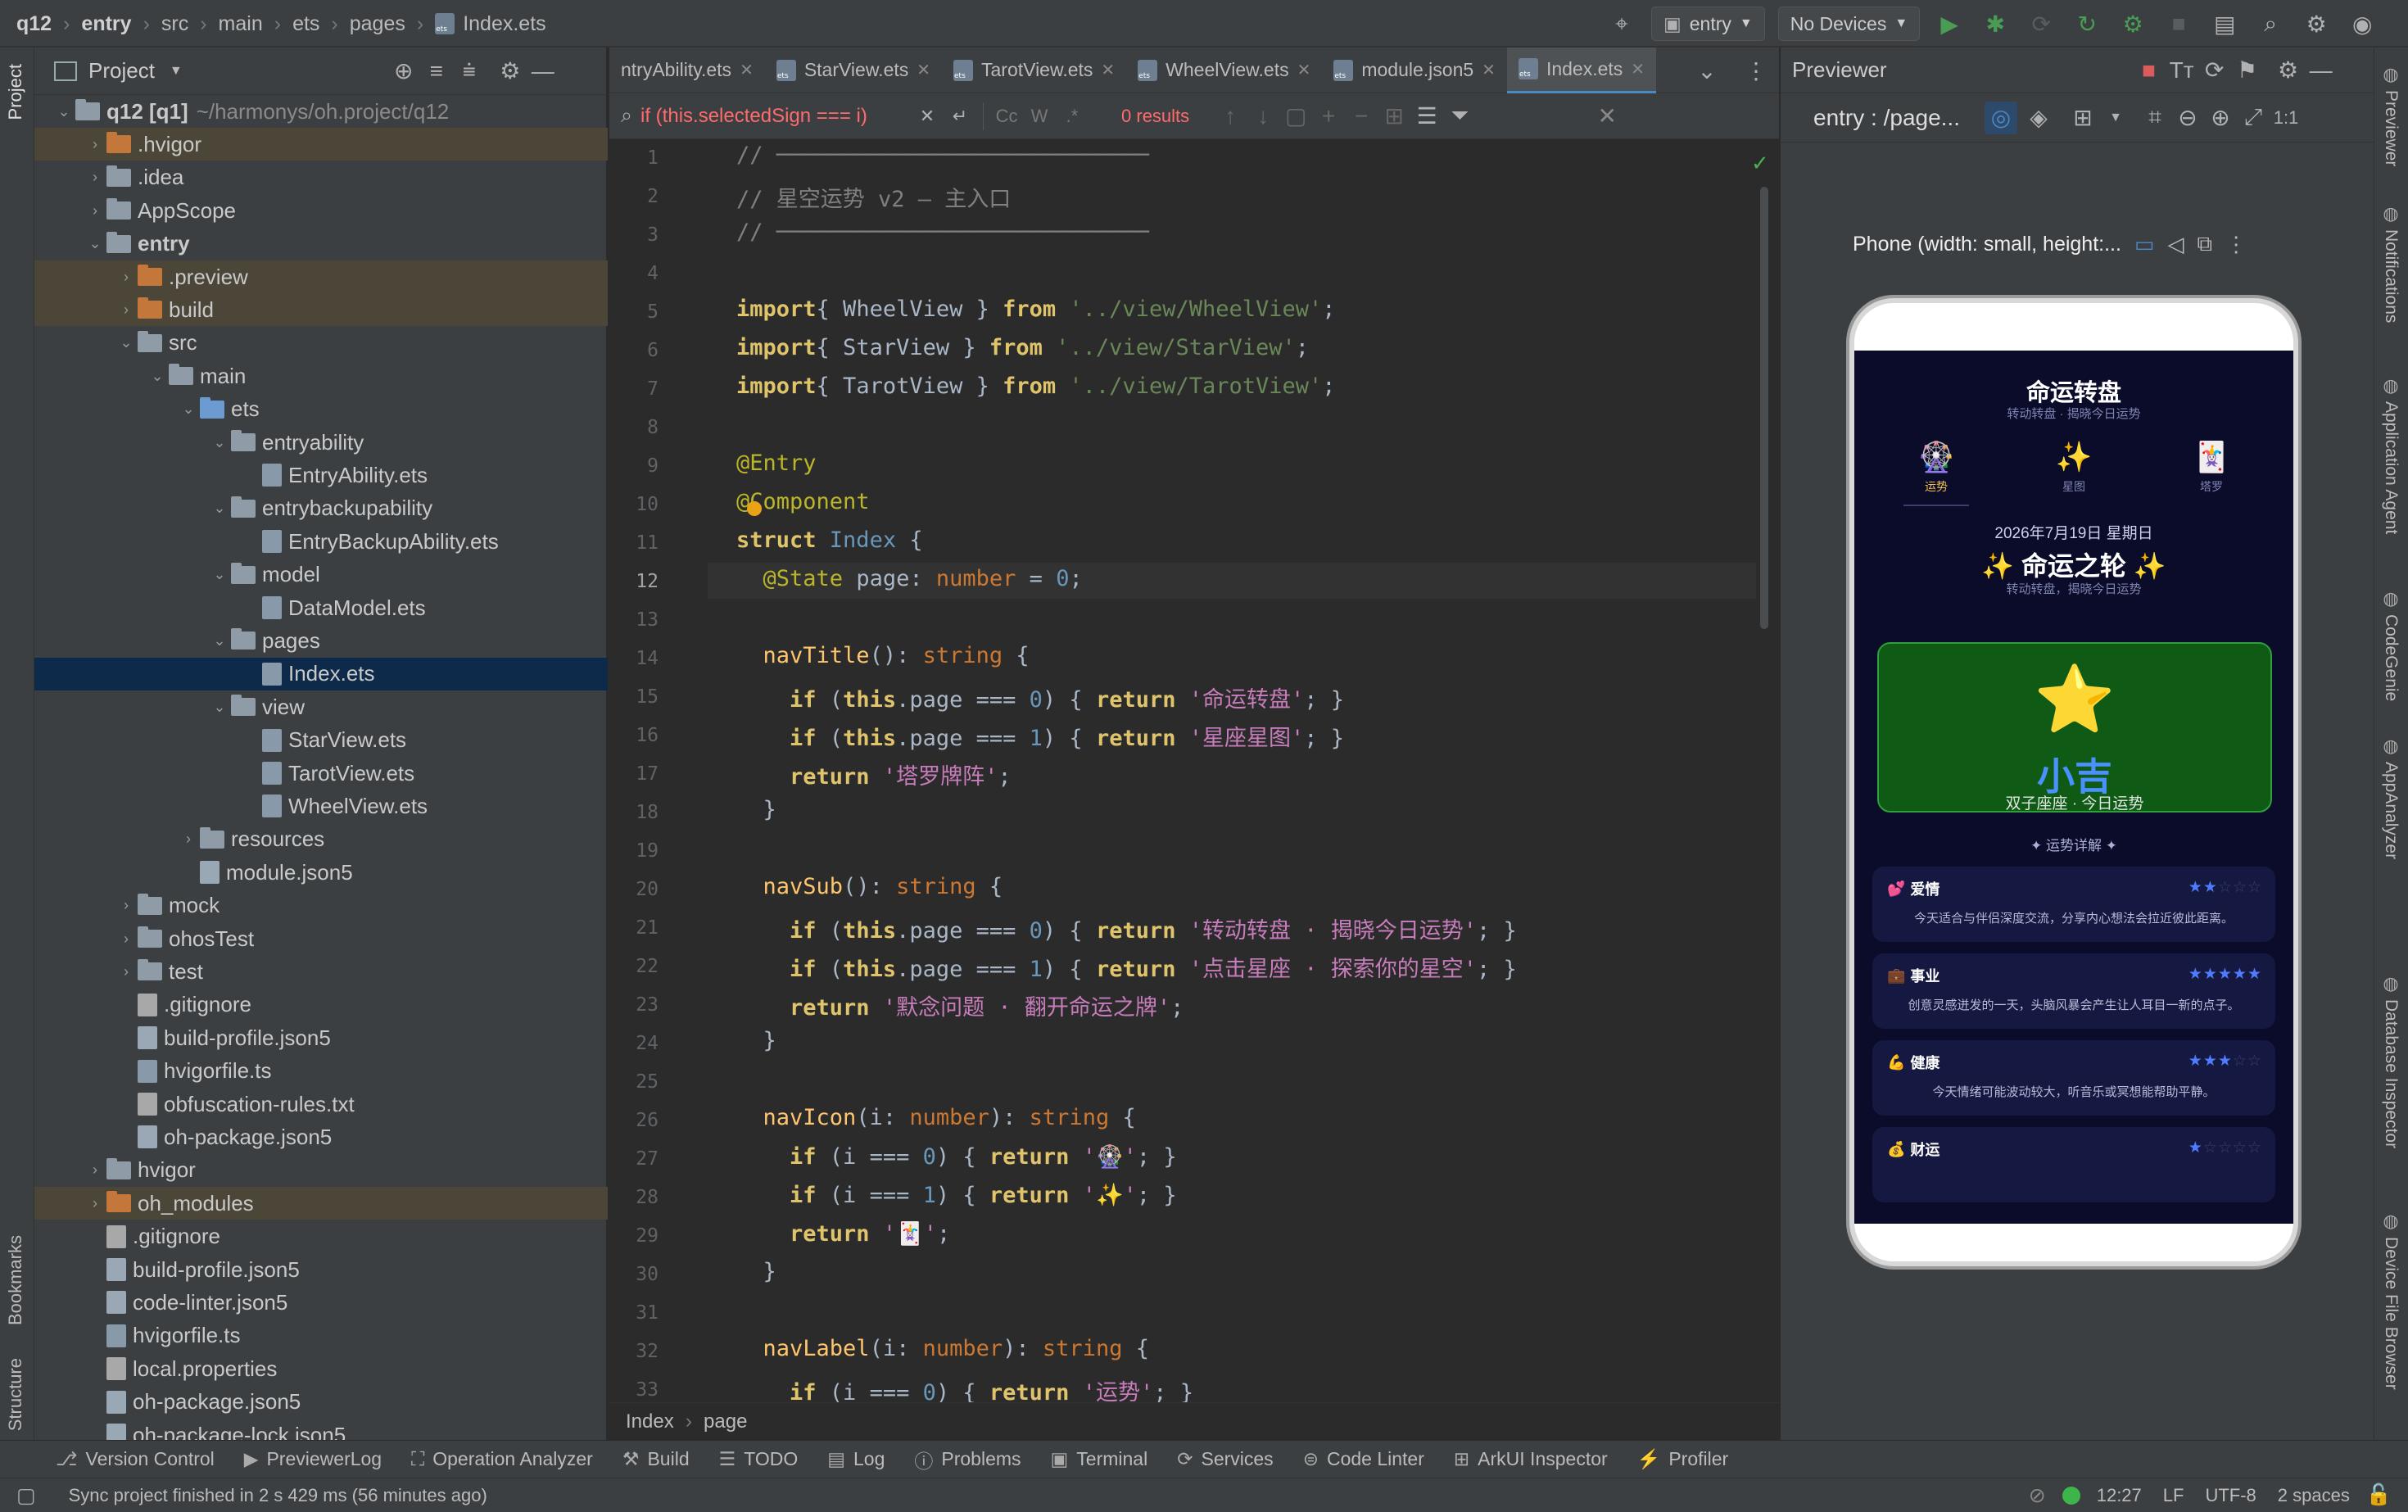 Image resolution: width=2408 pixels, height=1512 pixels. Describe the element at coordinates (960, 116) in the screenshot. I see `new-line-icon: ↵` at that location.